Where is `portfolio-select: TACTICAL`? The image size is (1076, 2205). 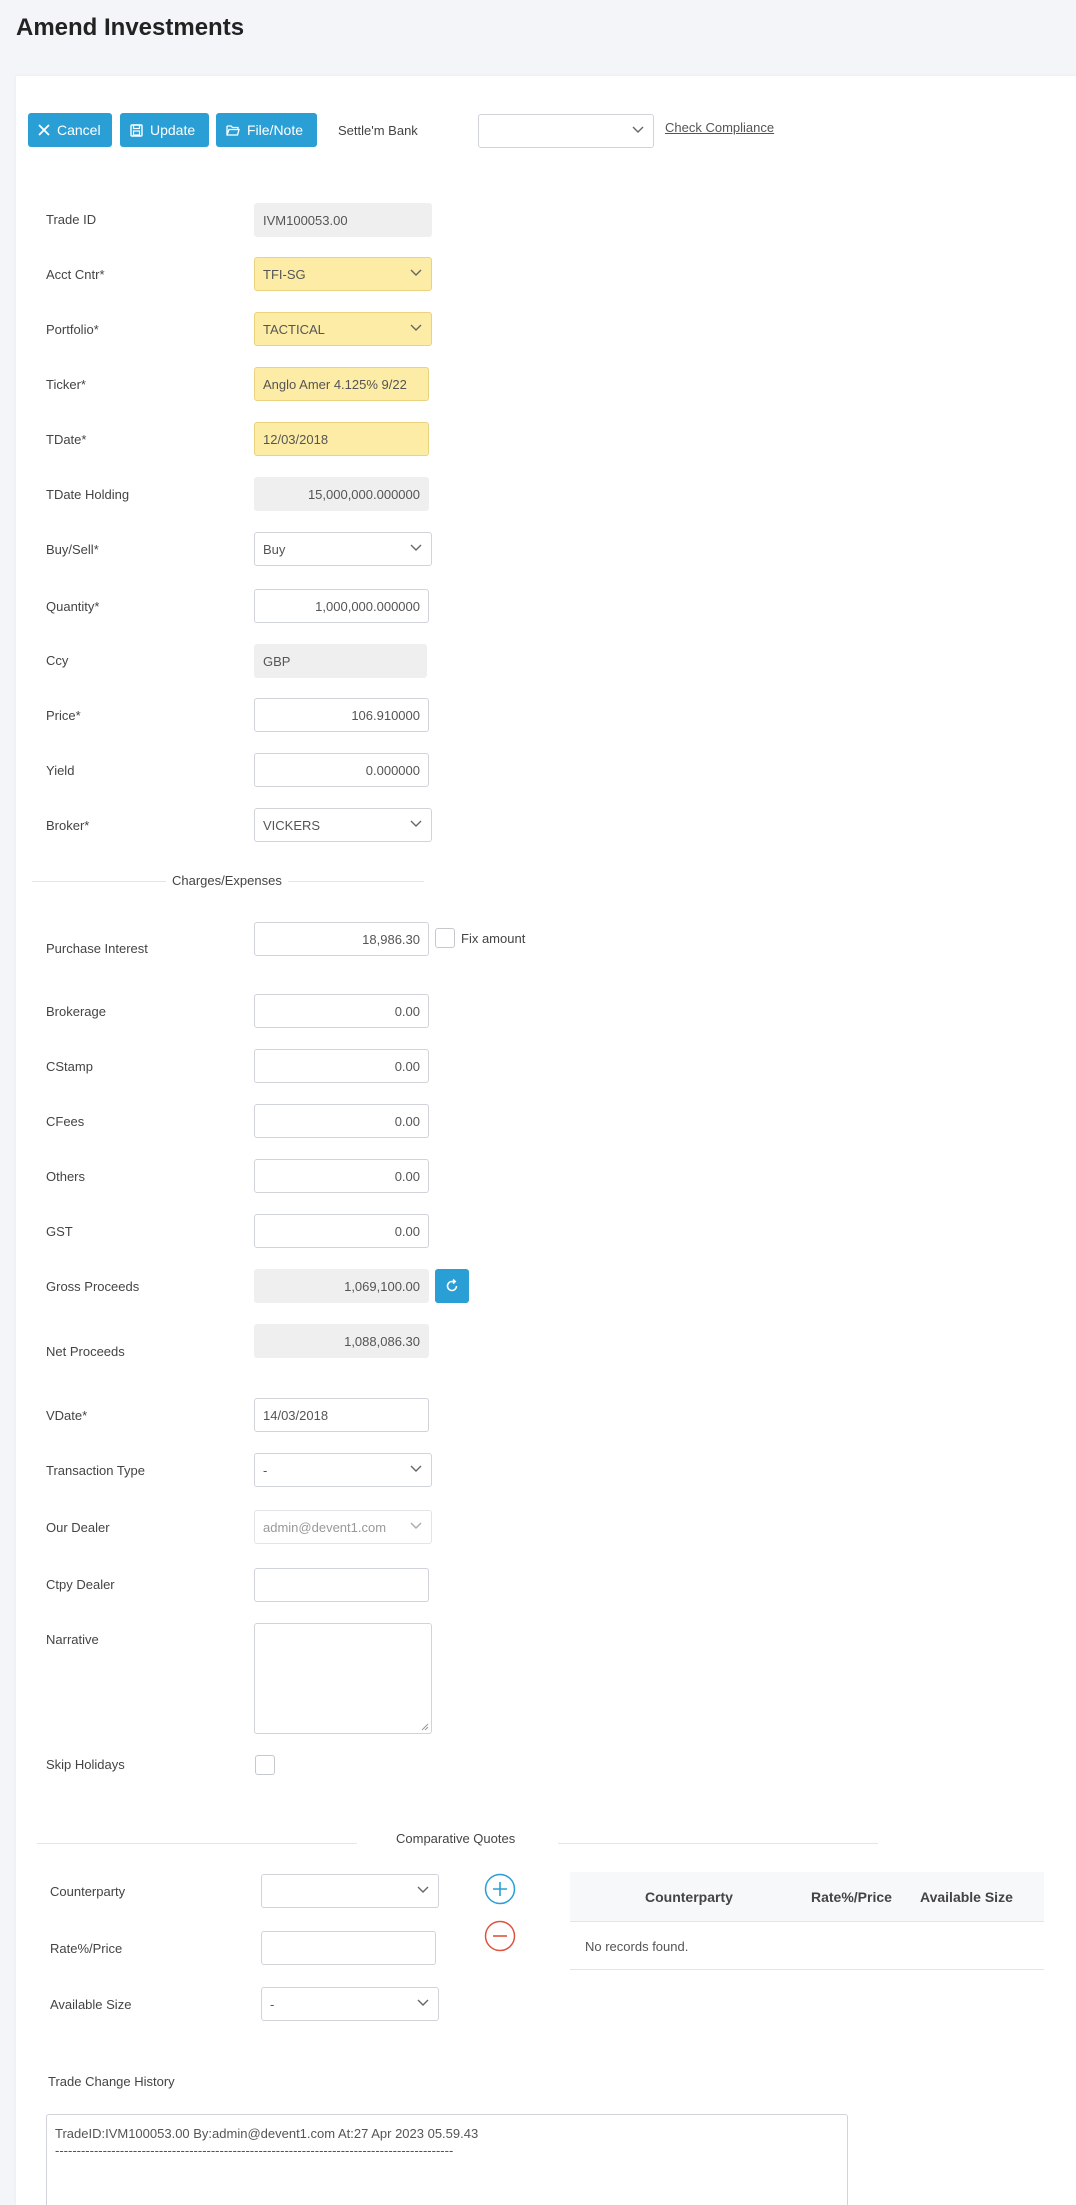
portfolio-select: TACTICAL is located at coordinates (343, 329).